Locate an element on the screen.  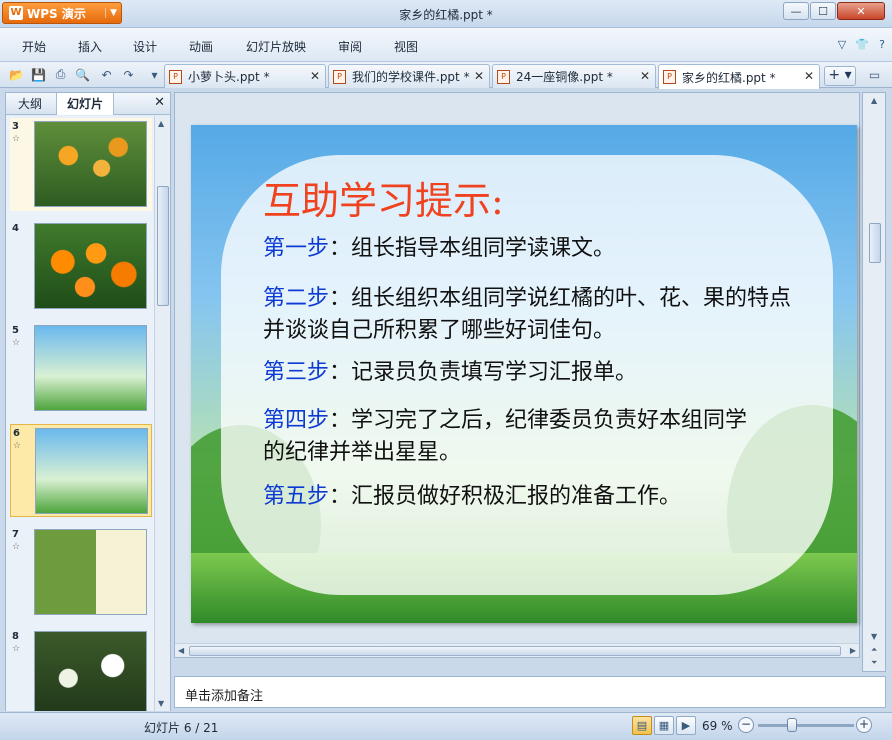
scroll-left-icon: ◀ is located at coordinates (181, 650).